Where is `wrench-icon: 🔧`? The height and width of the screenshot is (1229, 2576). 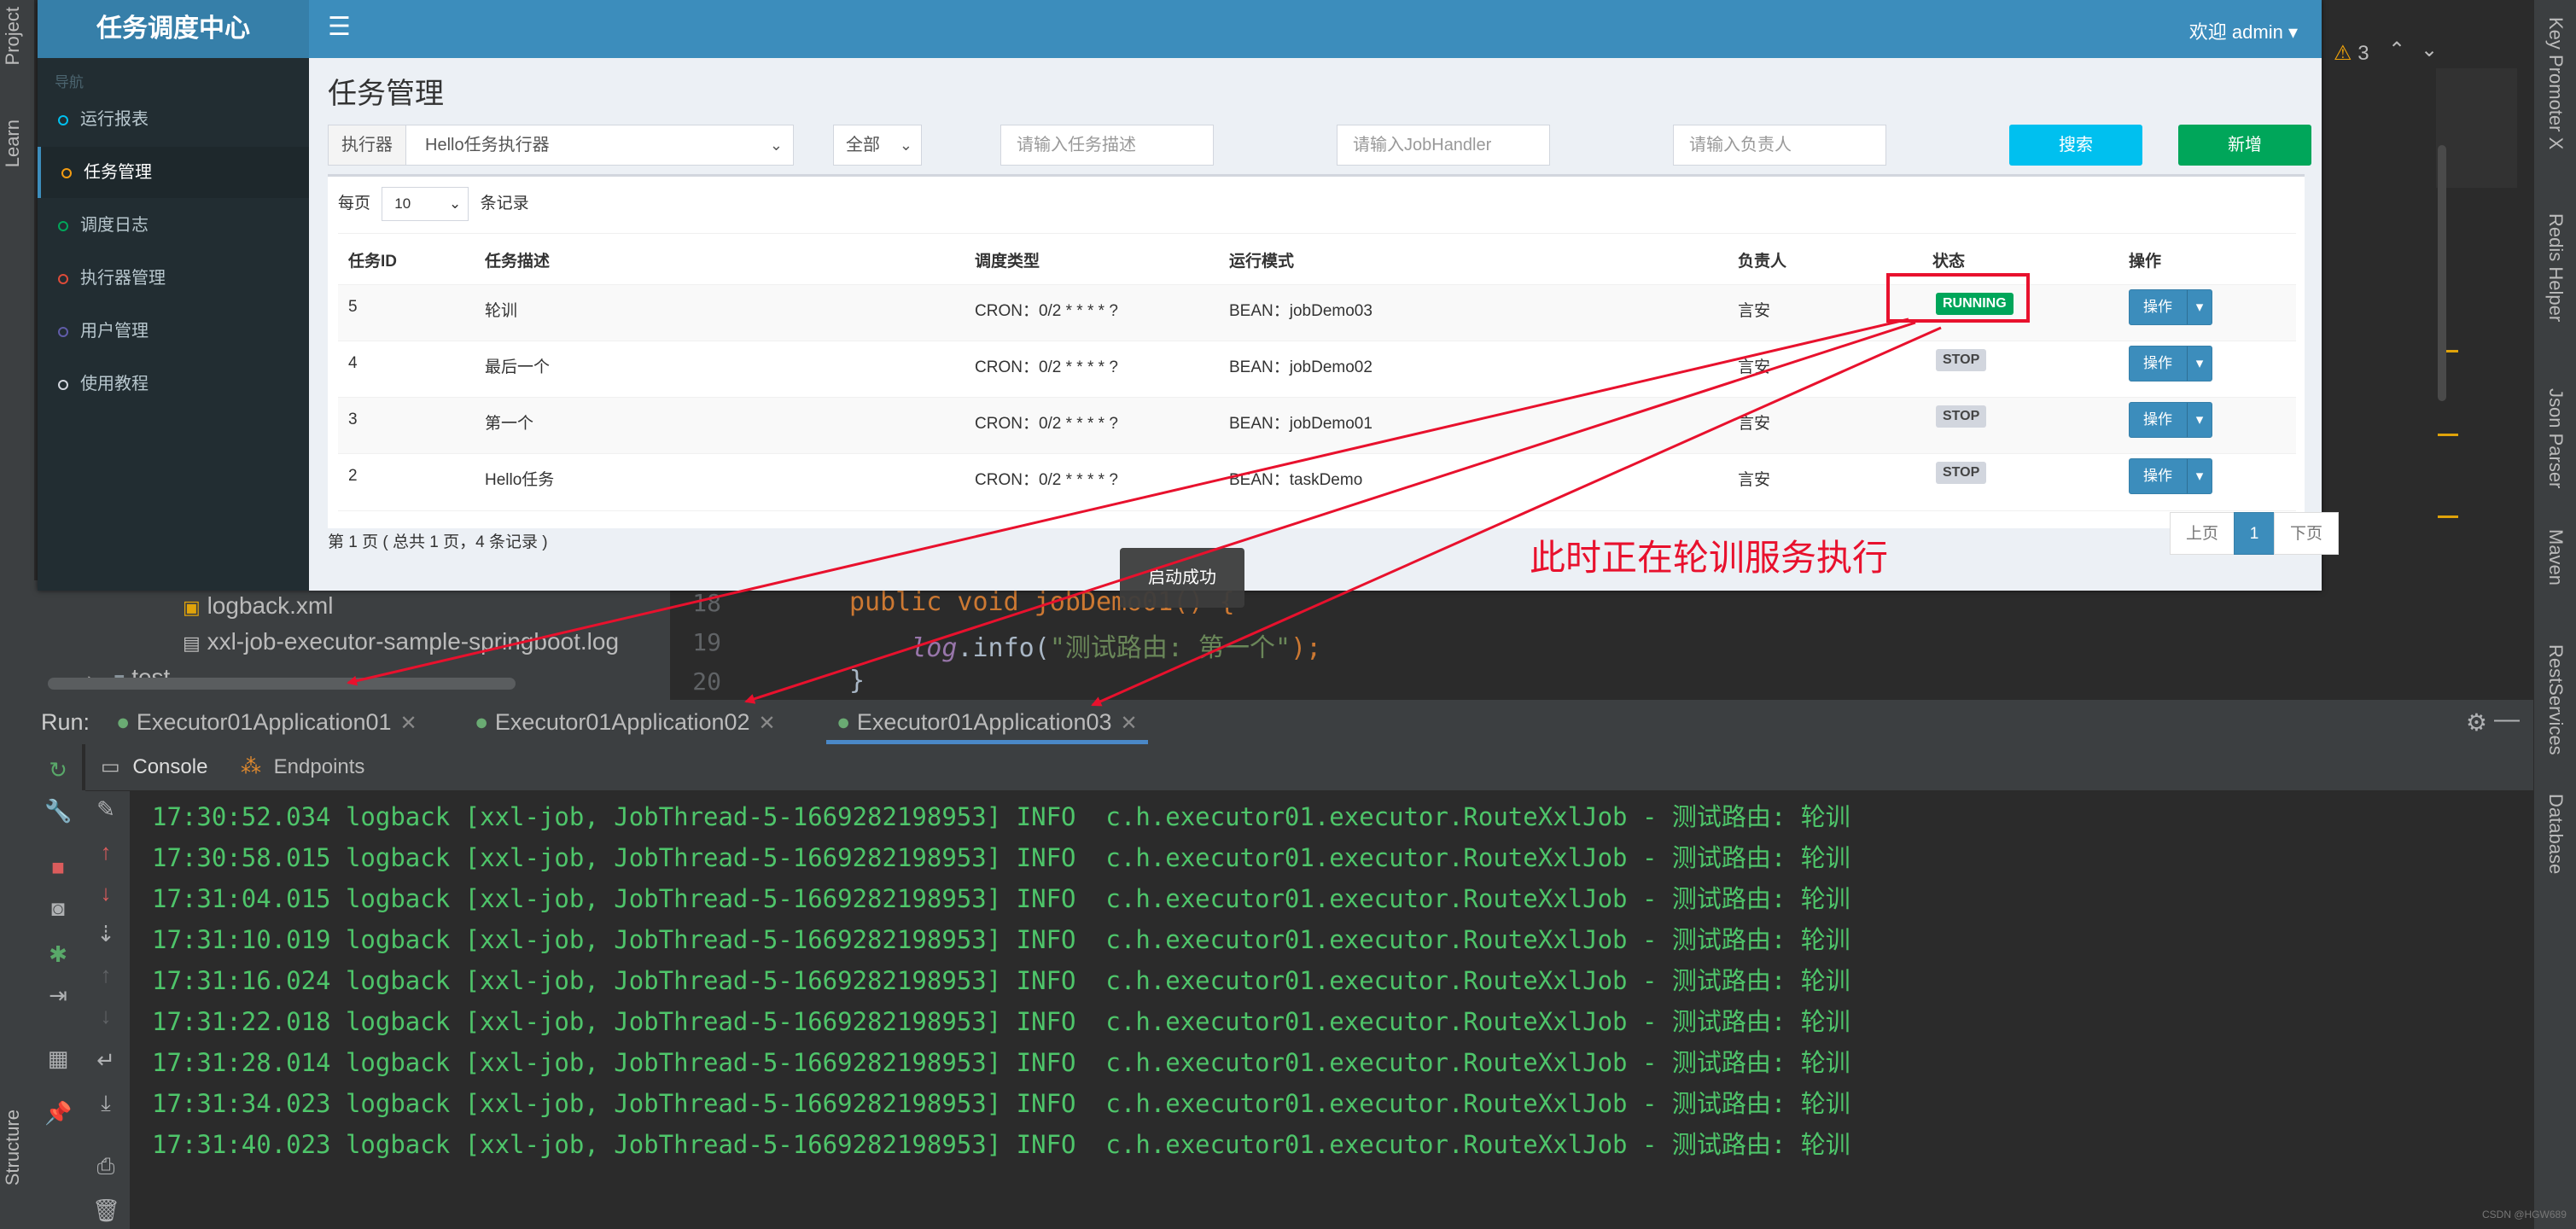
wrench-icon: 🔧 is located at coordinates (58, 810).